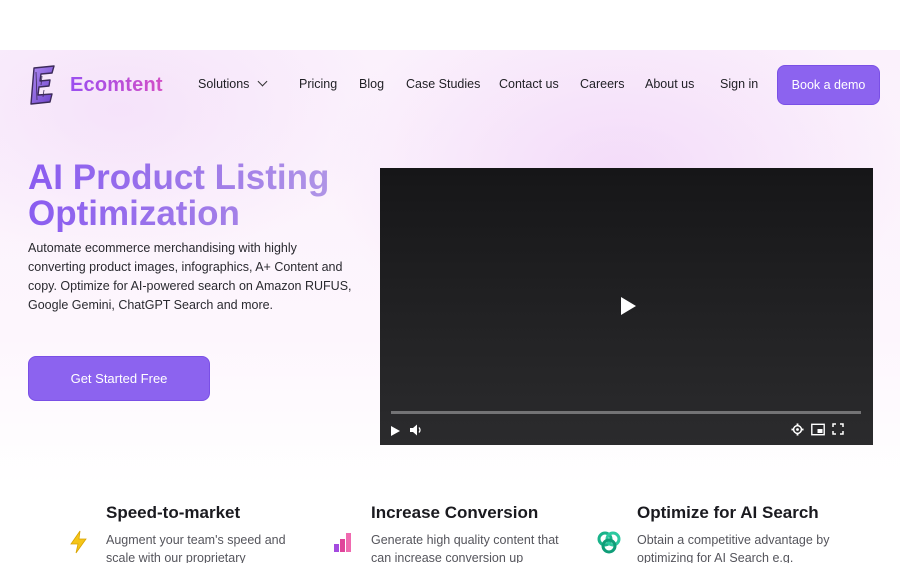 The image size is (900, 563). Describe the element at coordinates (42, 85) in the screenshot. I see `ecomtent-logo-icon` at that location.